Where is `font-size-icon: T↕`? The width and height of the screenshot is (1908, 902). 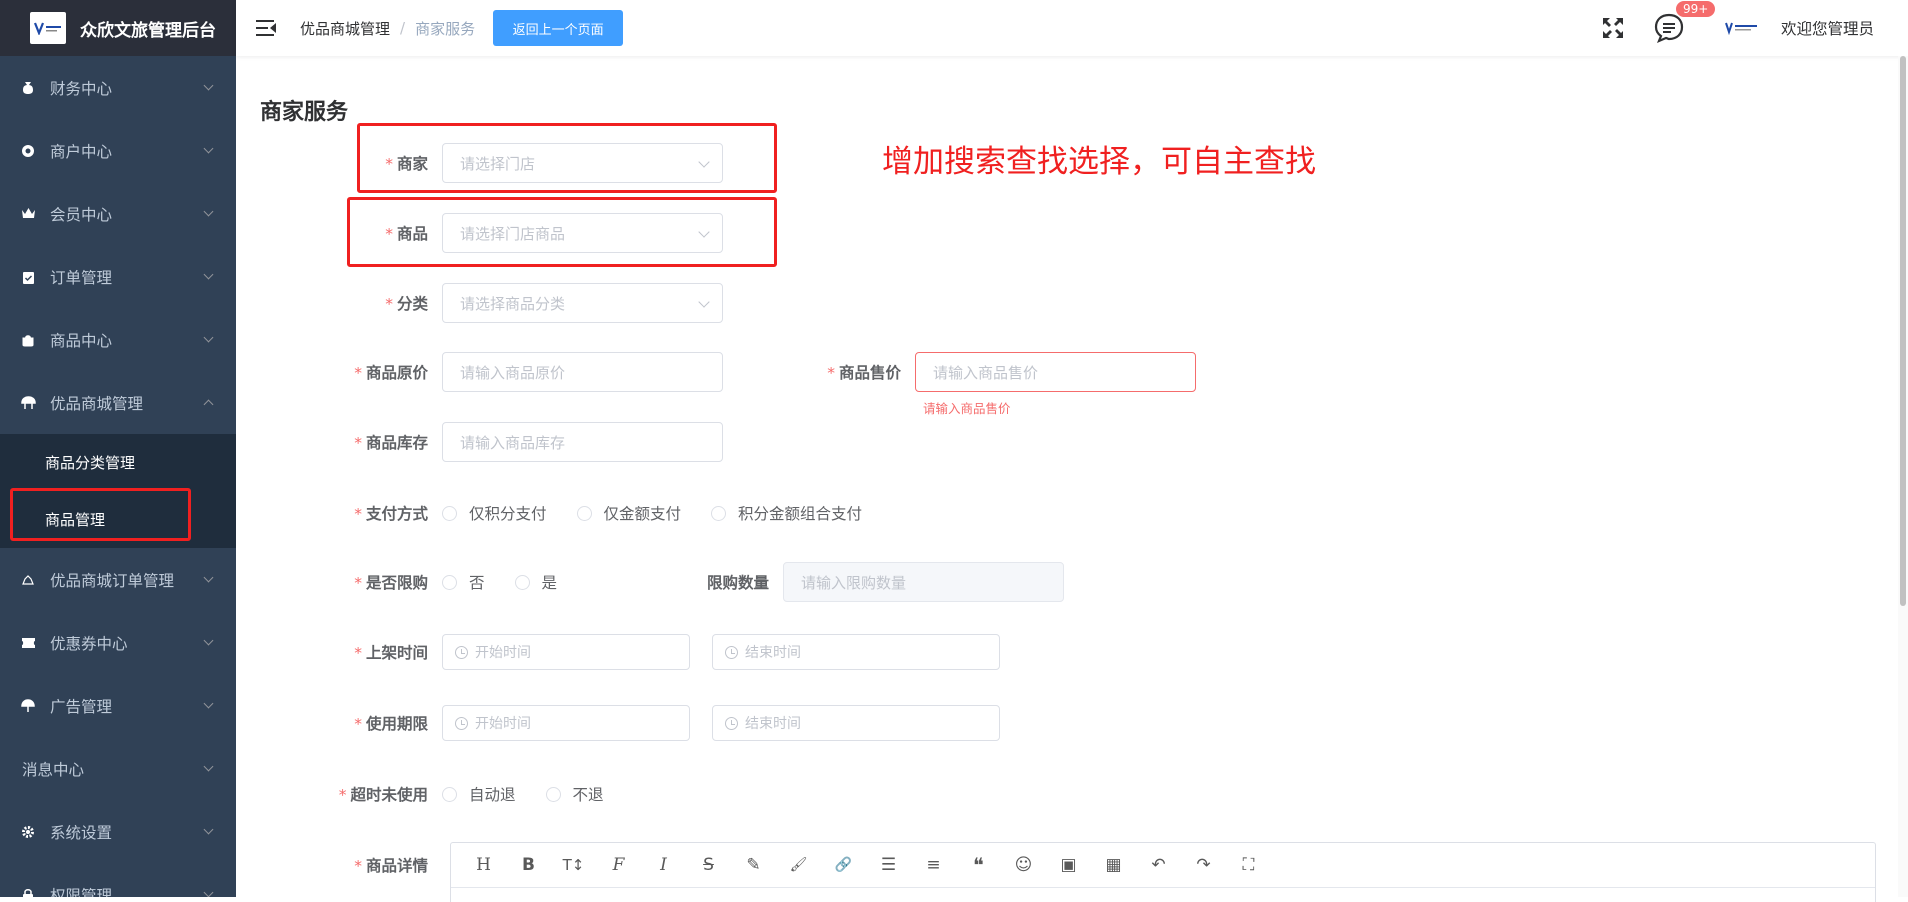
font-size-icon: T↕ is located at coordinates (573, 865).